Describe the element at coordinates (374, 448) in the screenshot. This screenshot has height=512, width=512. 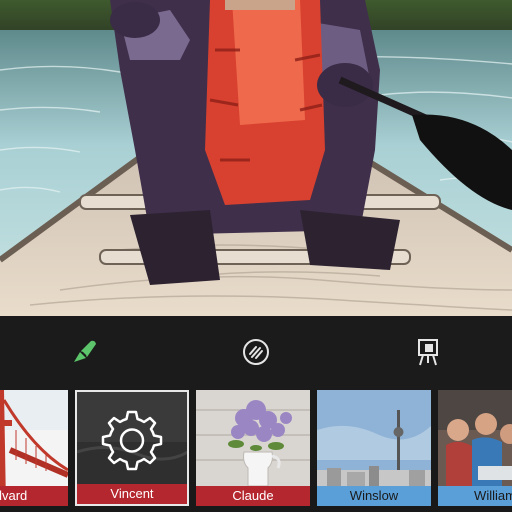
I see `style-thumb-winslow: Winslow` at that location.